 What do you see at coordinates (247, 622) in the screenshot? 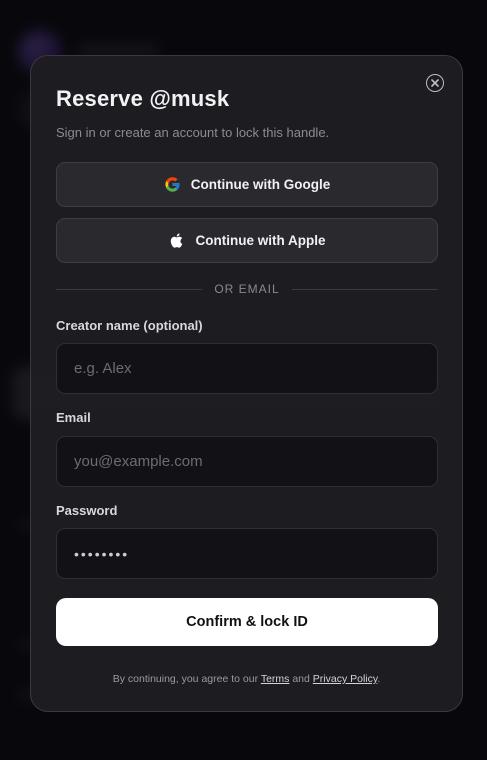
I see `confirm-lock-id-button: Confirm & lock ID` at bounding box center [247, 622].